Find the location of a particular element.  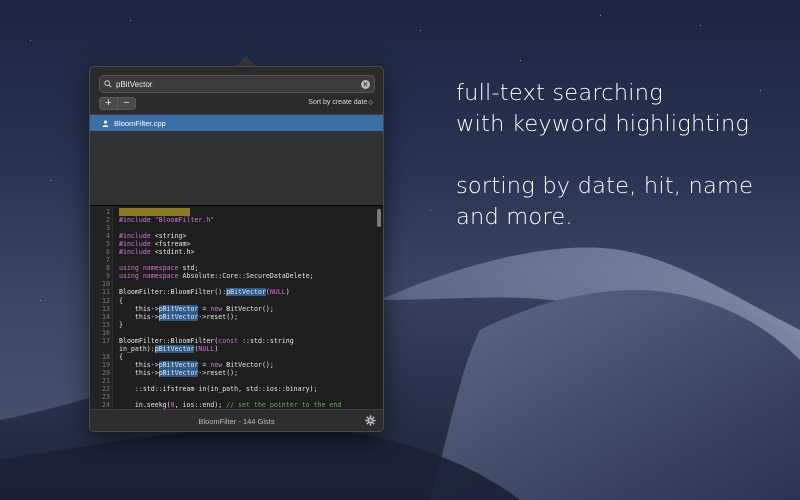

add-gist-button: + is located at coordinates (108, 103).